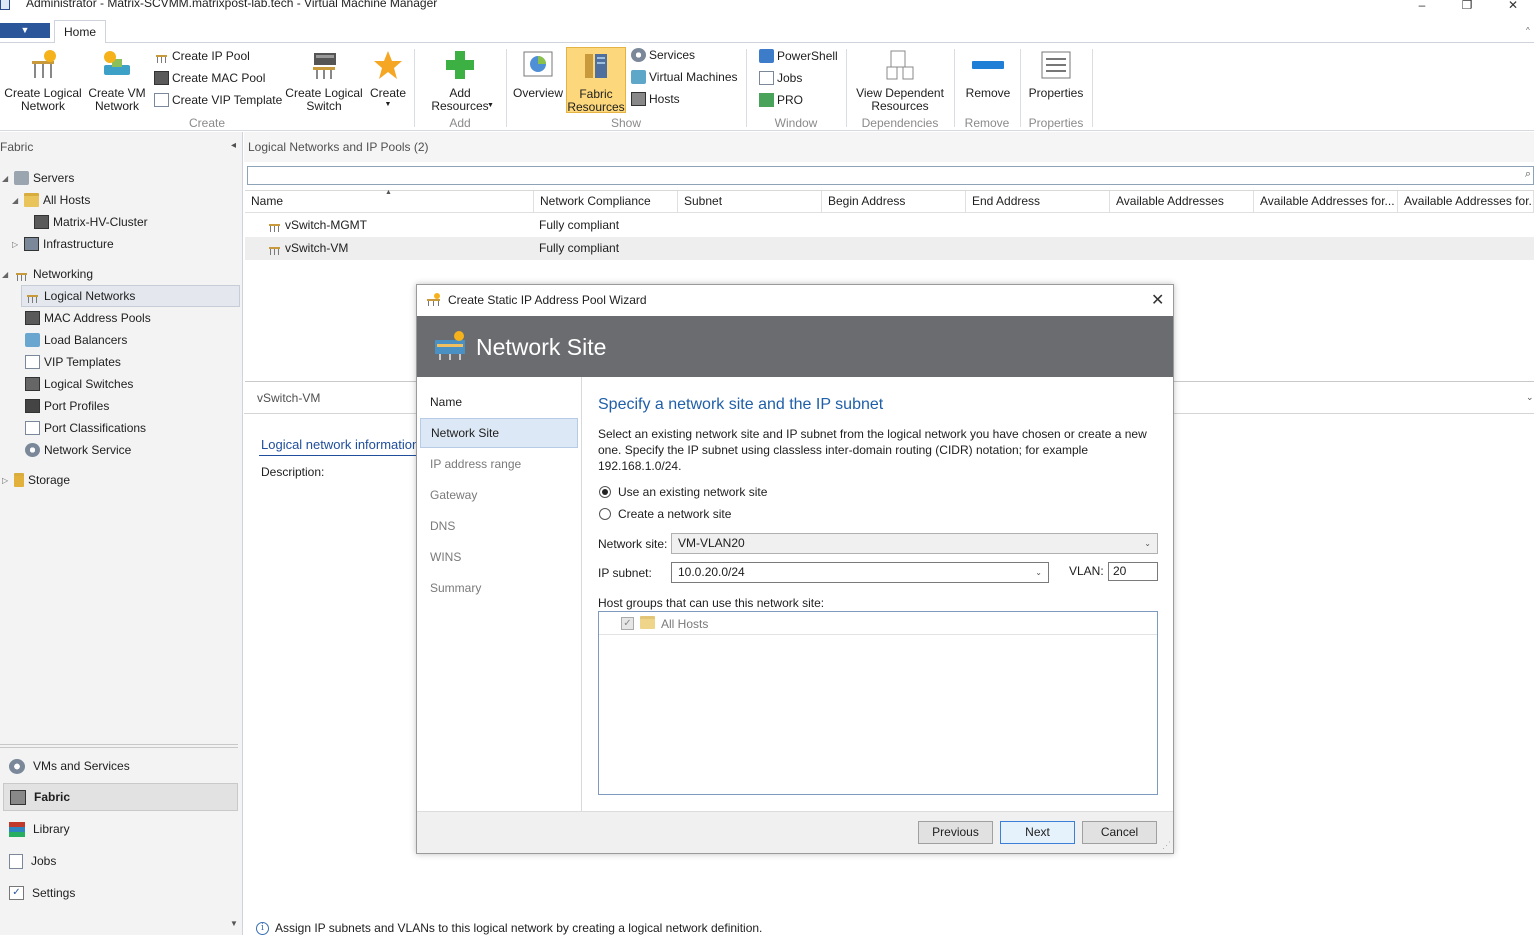  Describe the element at coordinates (120, 893) in the screenshot. I see `workspace-settings: ✓ Settings` at that location.